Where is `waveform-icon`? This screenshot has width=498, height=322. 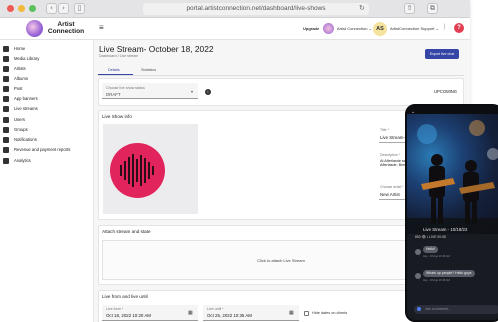
waveform-icon is located at coordinates (137, 170).